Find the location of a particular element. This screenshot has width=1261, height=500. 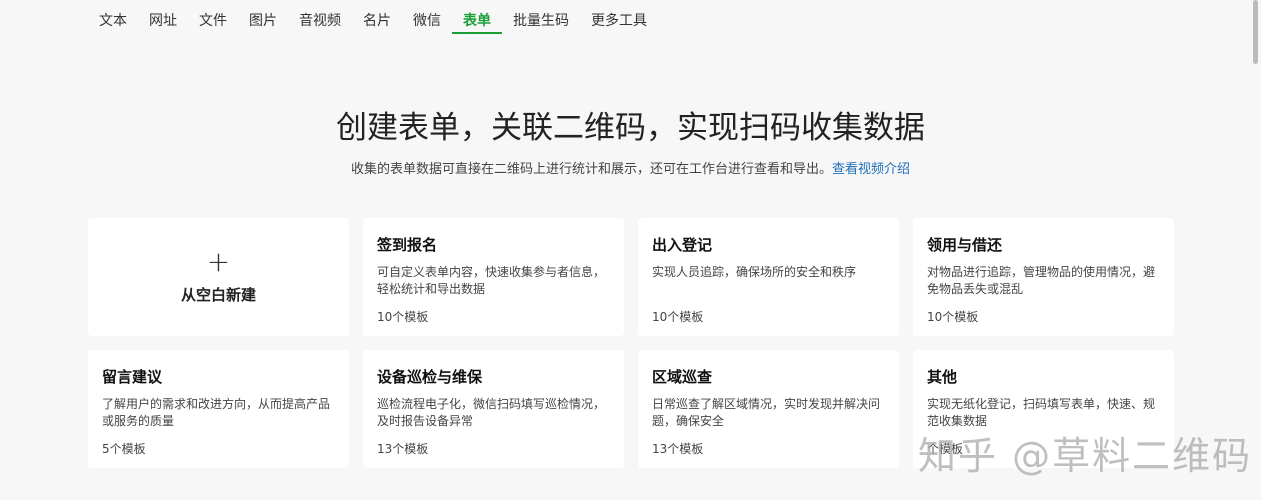

card-desc: 了解用户的需求和改进方向，从而提高产品或服务的质量 is located at coordinates (216, 412).